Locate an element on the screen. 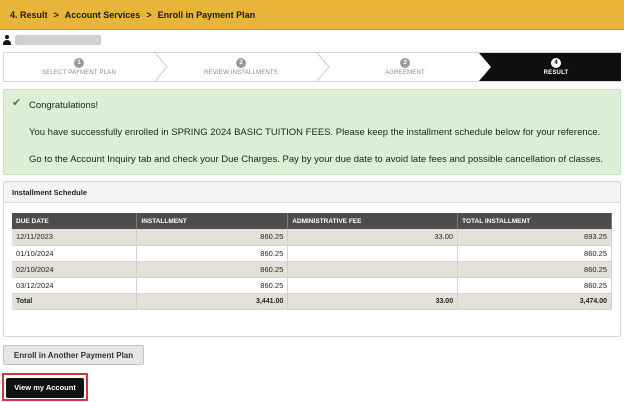  cell-due-date: 01/10/2024 is located at coordinates (75, 253).